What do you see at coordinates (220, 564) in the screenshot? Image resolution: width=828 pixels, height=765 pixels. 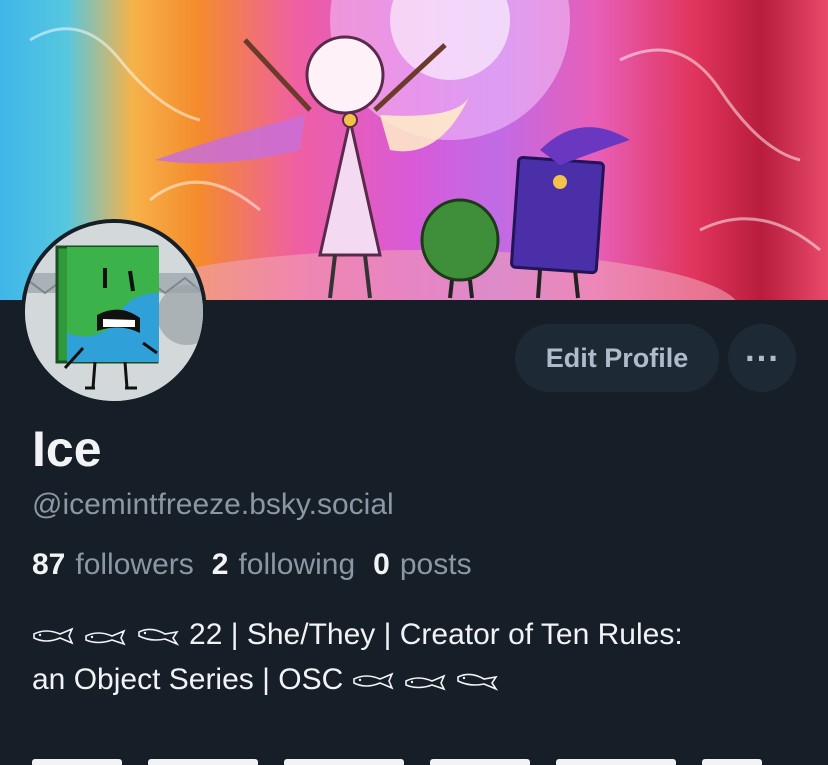 I see `following-count: 2` at bounding box center [220, 564].